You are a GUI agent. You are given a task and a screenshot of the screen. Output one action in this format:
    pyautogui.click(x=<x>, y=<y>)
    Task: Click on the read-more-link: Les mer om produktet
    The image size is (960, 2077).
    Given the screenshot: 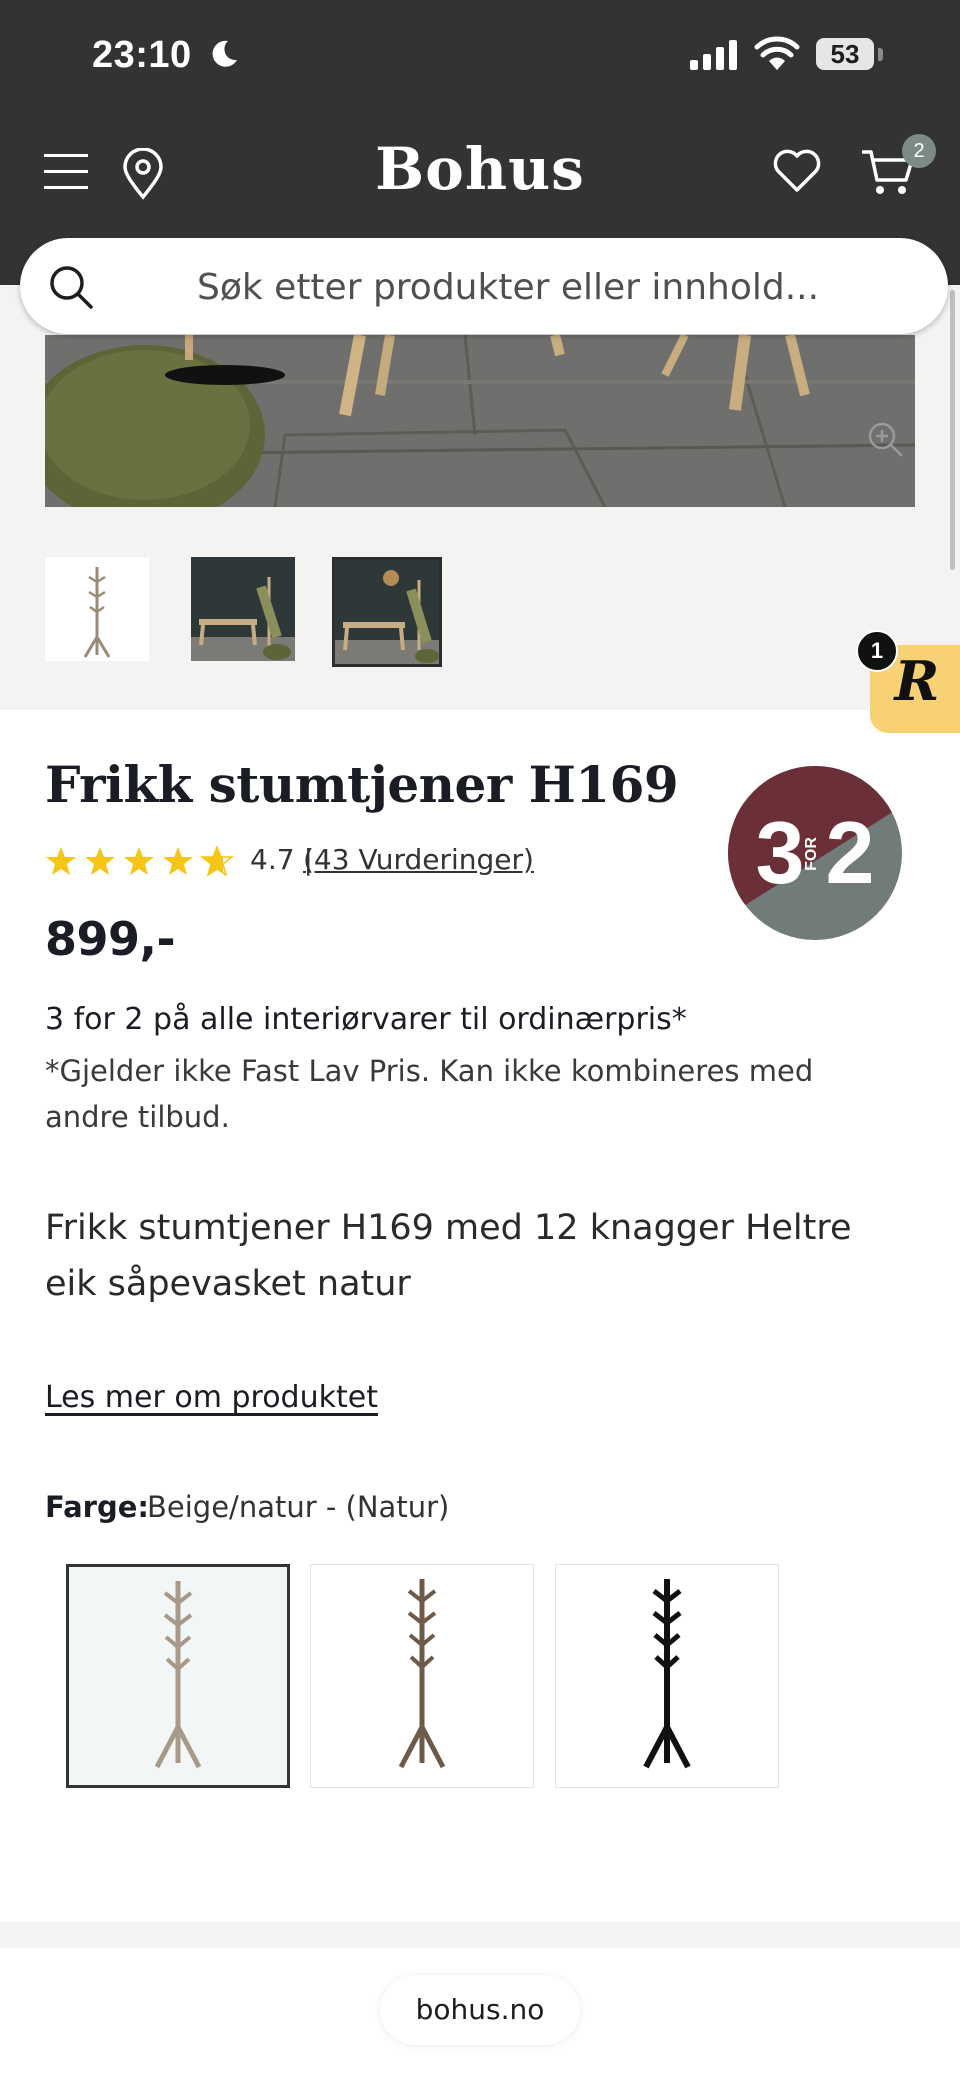 What is the action you would take?
    pyautogui.click(x=211, y=1397)
    